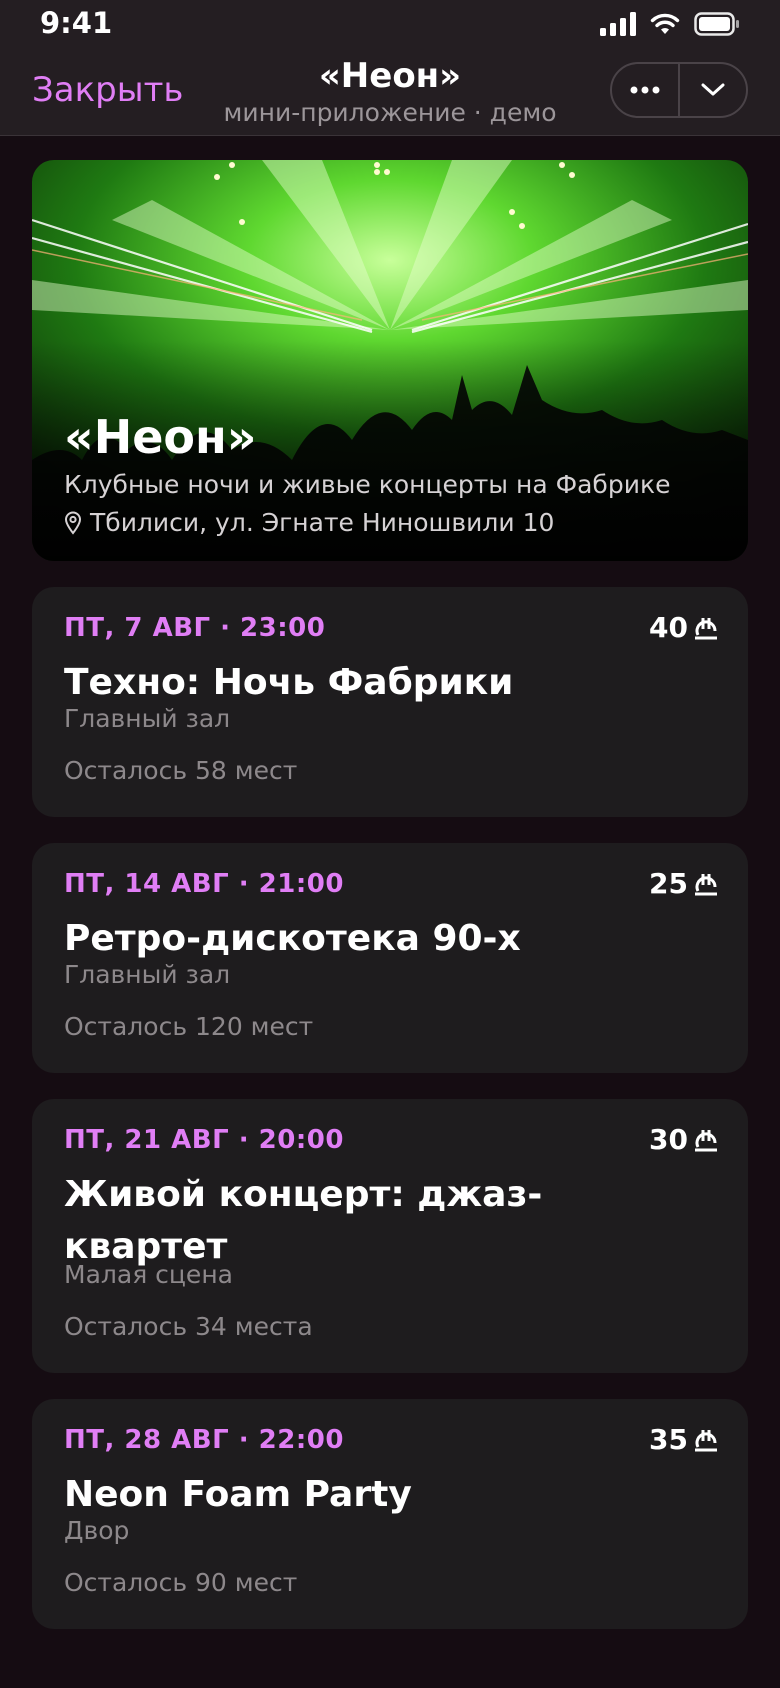 This screenshot has height=1688, width=780. I want to click on event-seats-left: Осталось 120 мест, so click(189, 1026).